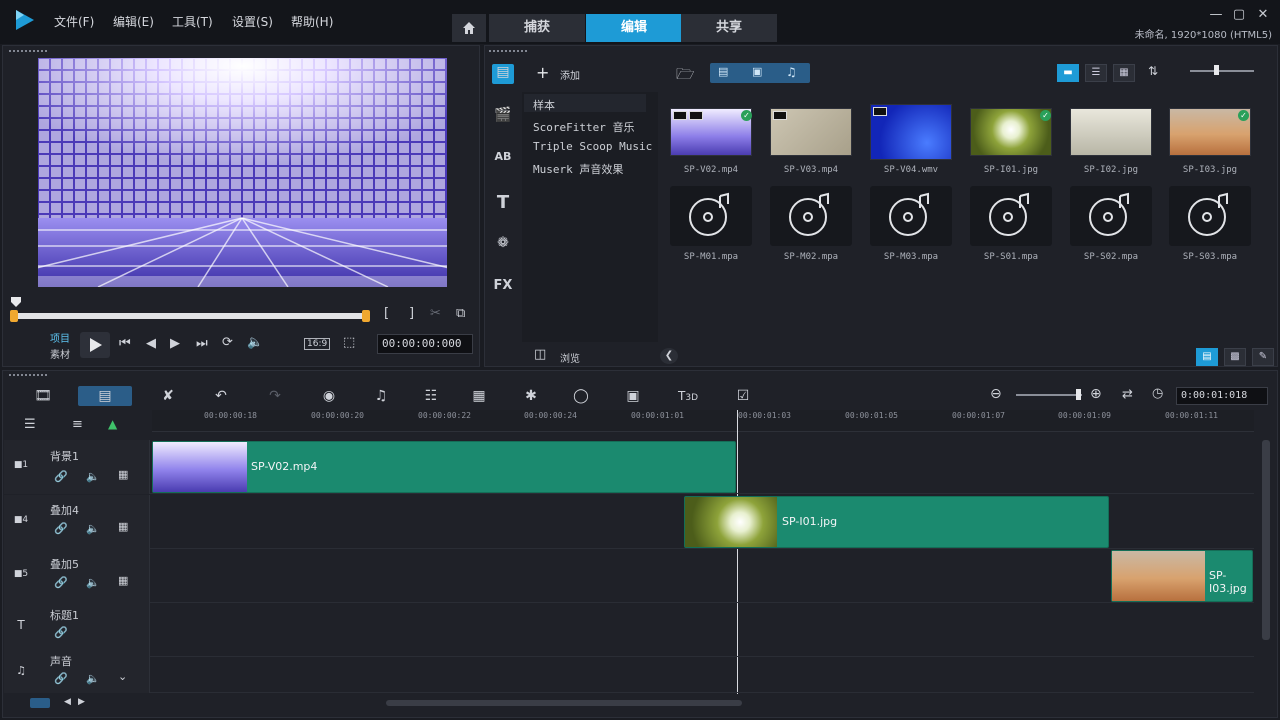  Describe the element at coordinates (317, 344) in the screenshot. I see `aspect-ratio-dropdown: 16:9` at that location.